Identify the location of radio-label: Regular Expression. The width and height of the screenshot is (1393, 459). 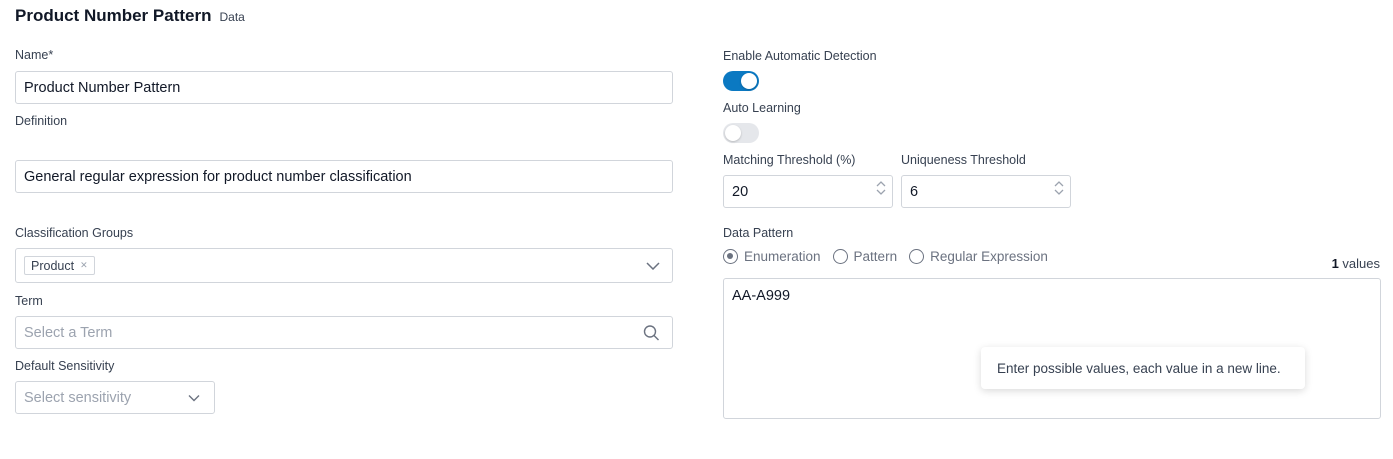
(989, 256).